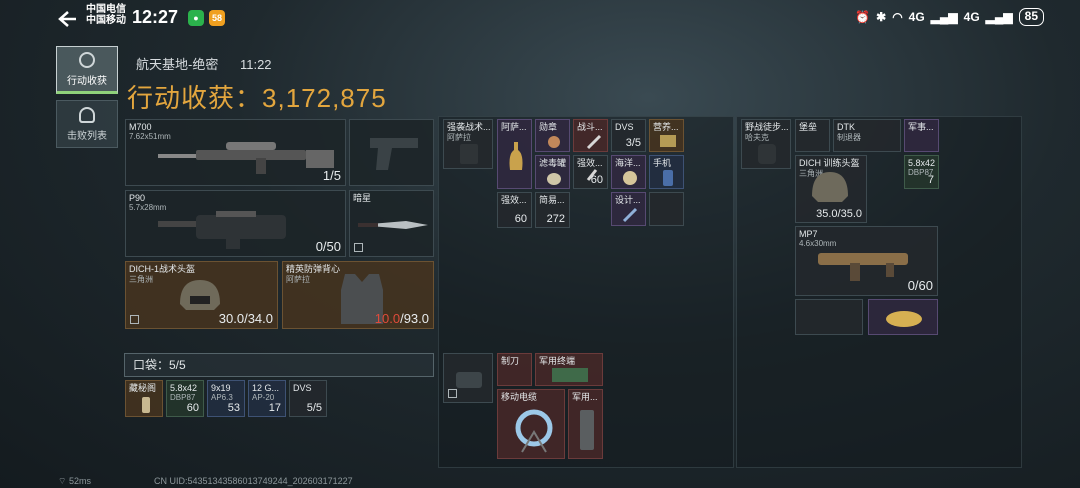 The image size is (1080, 488). What do you see at coordinates (846, 127) in the screenshot?
I see `item-name: DTK` at bounding box center [846, 127].